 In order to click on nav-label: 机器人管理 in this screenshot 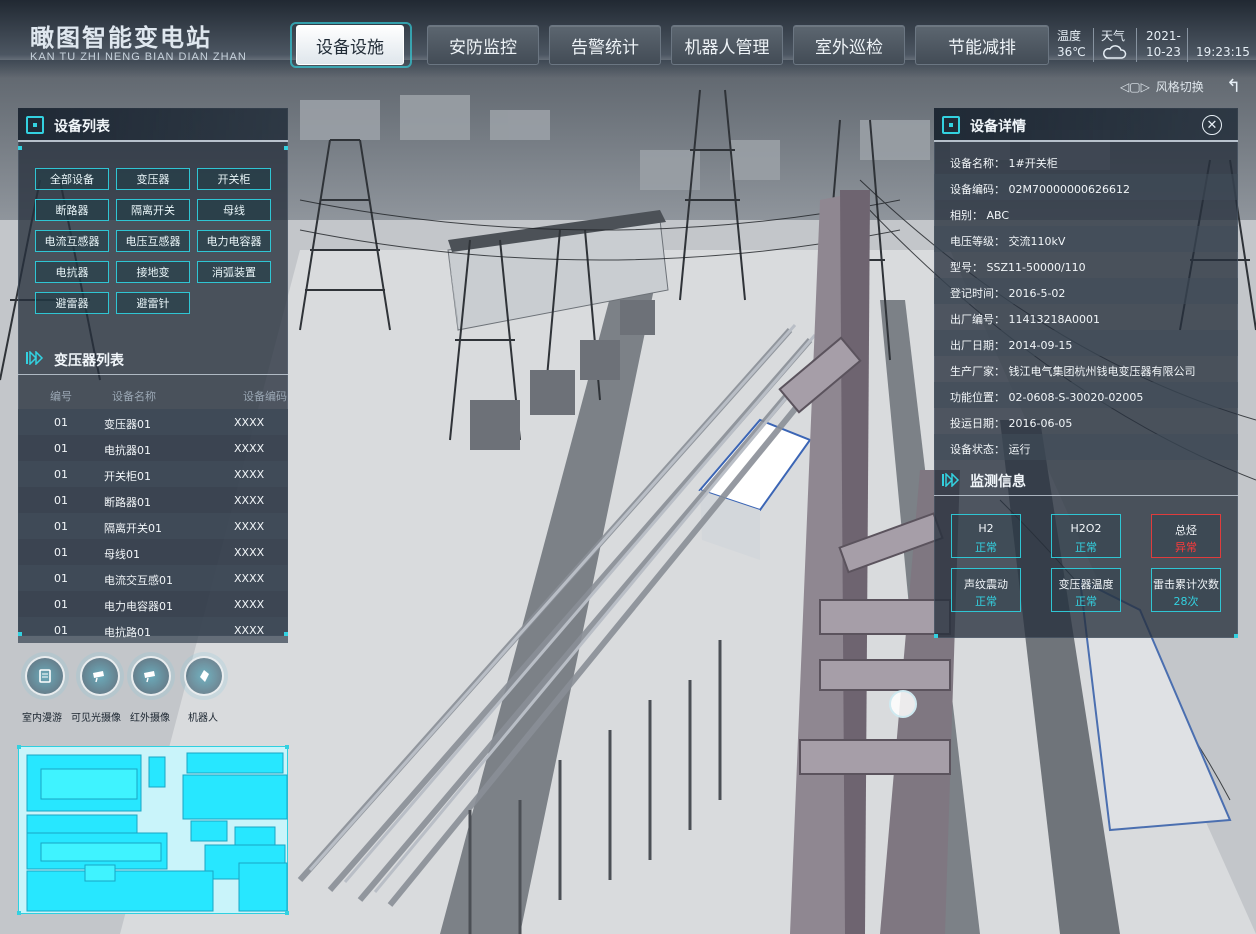, I will do `click(727, 47)`.